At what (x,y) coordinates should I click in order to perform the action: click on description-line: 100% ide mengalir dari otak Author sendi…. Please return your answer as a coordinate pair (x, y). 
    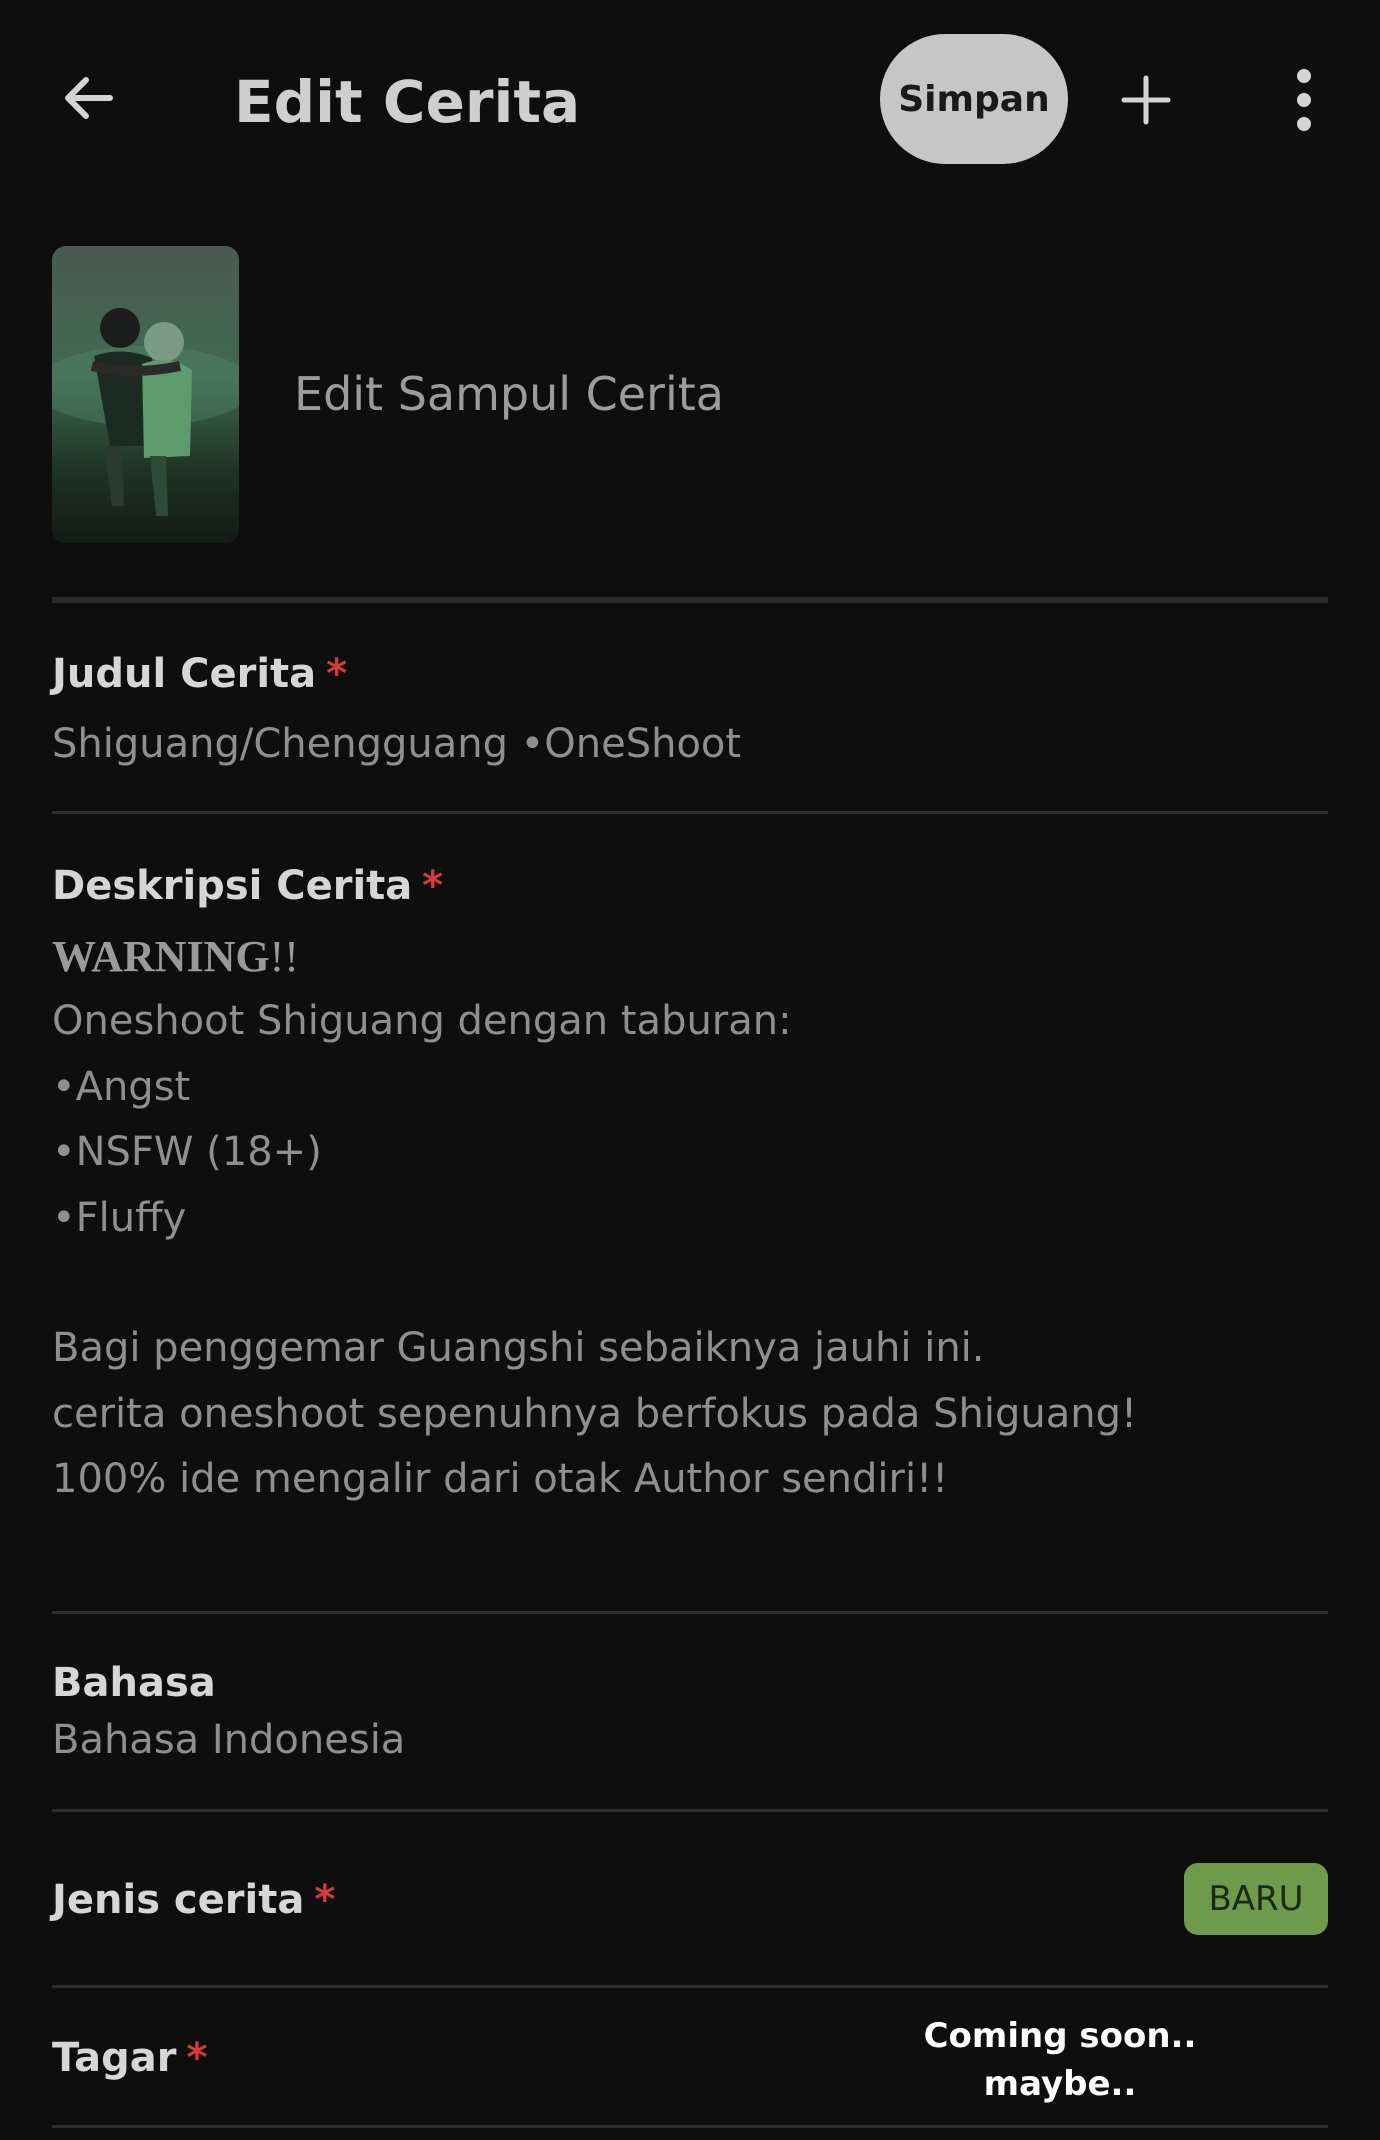
    Looking at the image, I should click on (500, 1479).